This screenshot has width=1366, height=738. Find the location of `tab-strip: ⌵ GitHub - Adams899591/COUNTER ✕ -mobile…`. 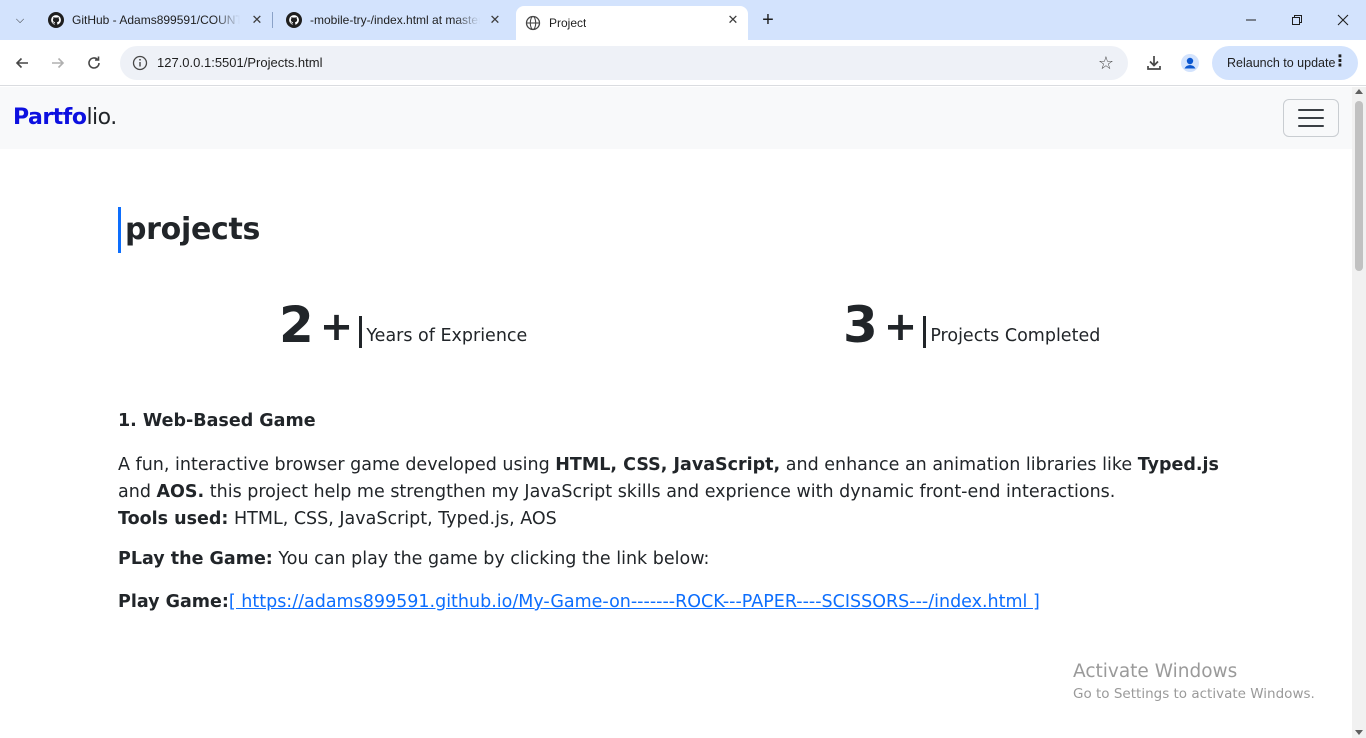

tab-strip: ⌵ GitHub - Adams899591/COUNTER ✕ -mobile… is located at coordinates (683, 20).